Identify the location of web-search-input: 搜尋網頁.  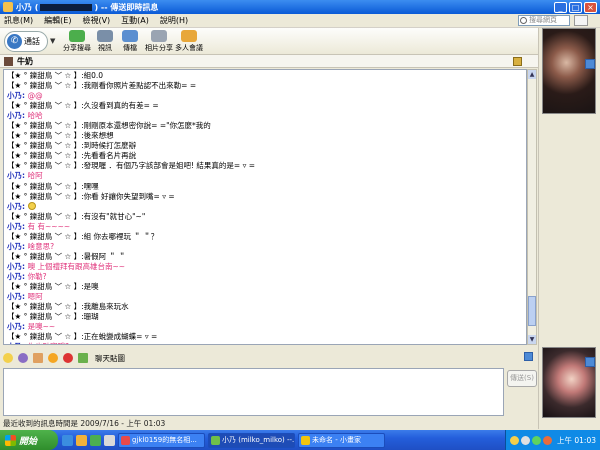
(544, 20).